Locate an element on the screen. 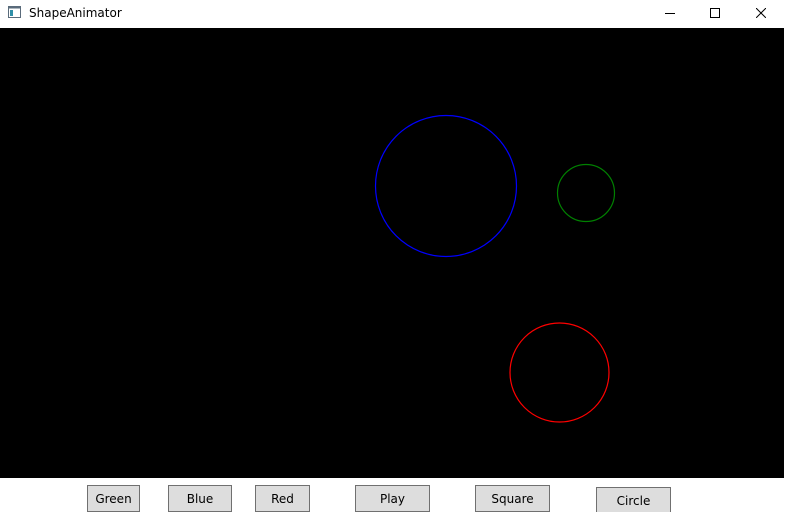 The width and height of the screenshot is (788, 512). maximize-icon is located at coordinates (715, 13).